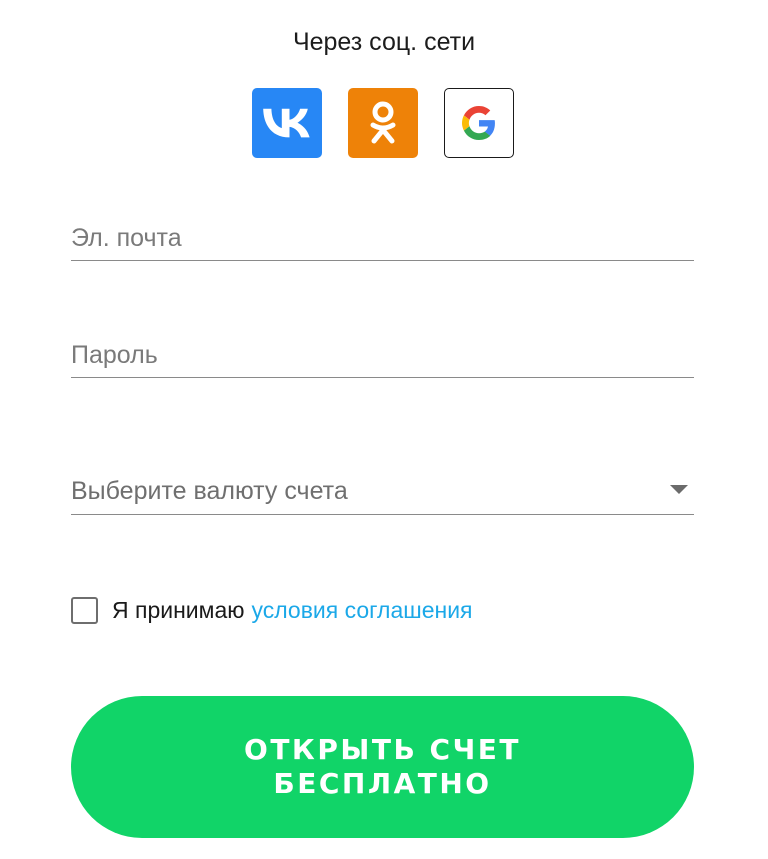  I want to click on currency-select: Выберите валюту счета, so click(382, 490).